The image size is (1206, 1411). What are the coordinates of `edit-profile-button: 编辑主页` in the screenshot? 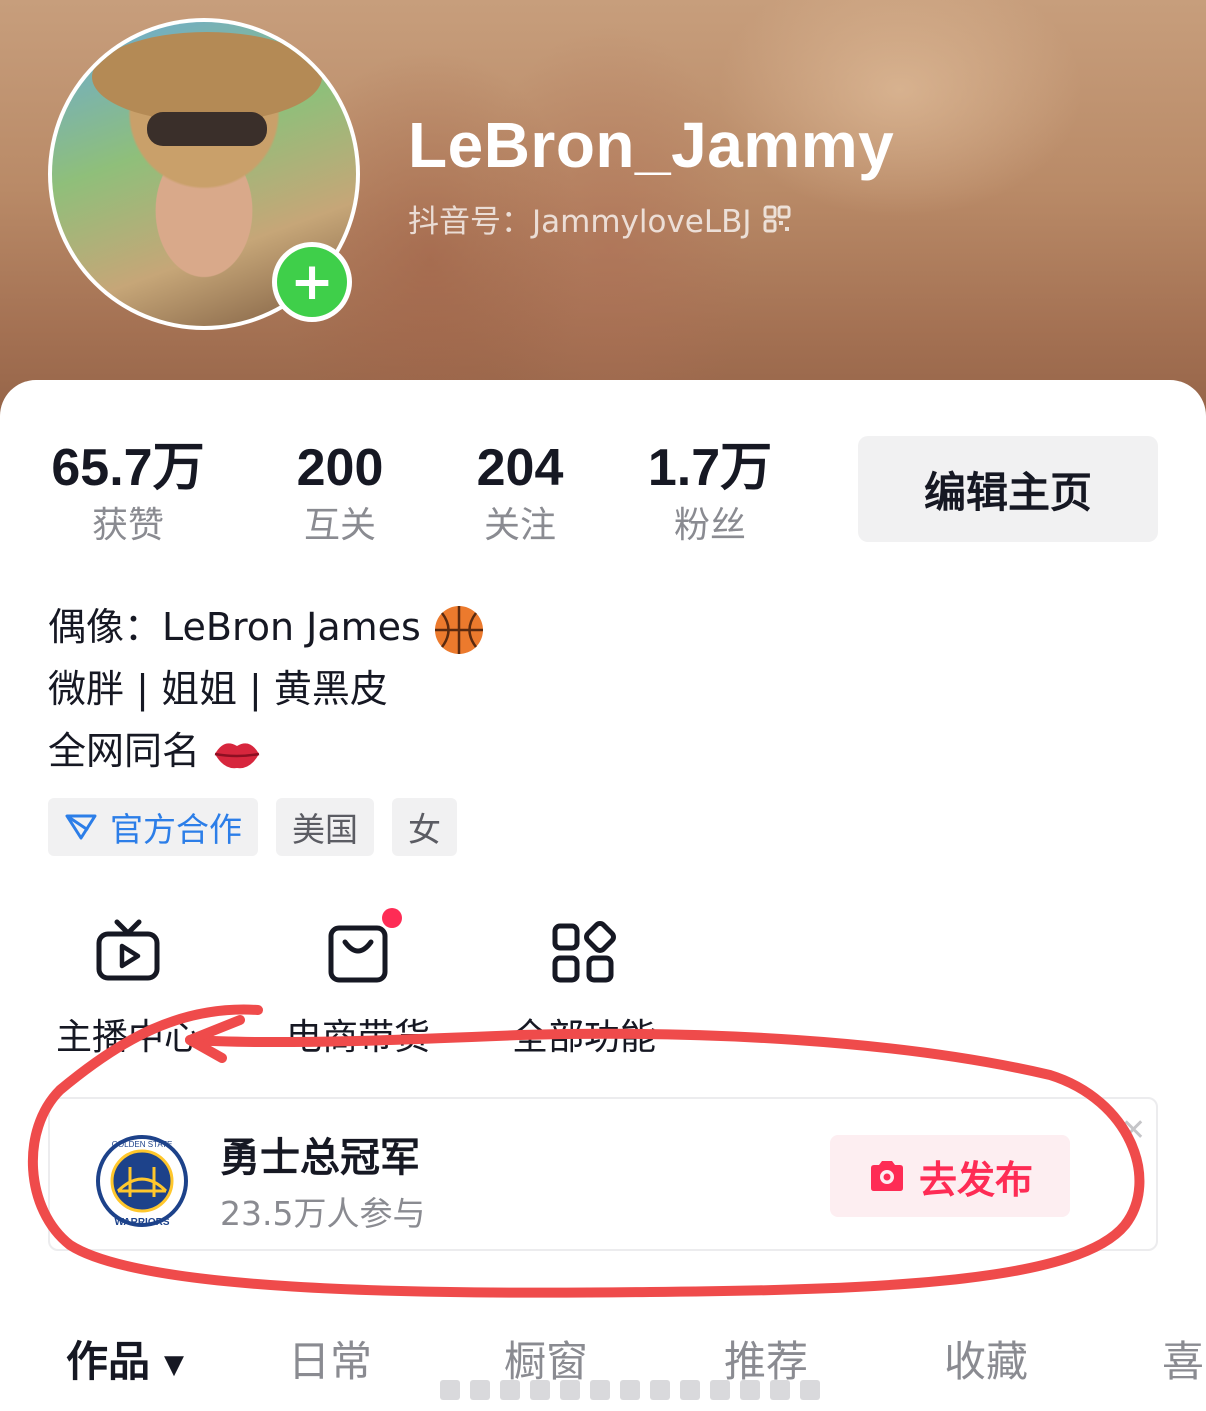 It's located at (1008, 489).